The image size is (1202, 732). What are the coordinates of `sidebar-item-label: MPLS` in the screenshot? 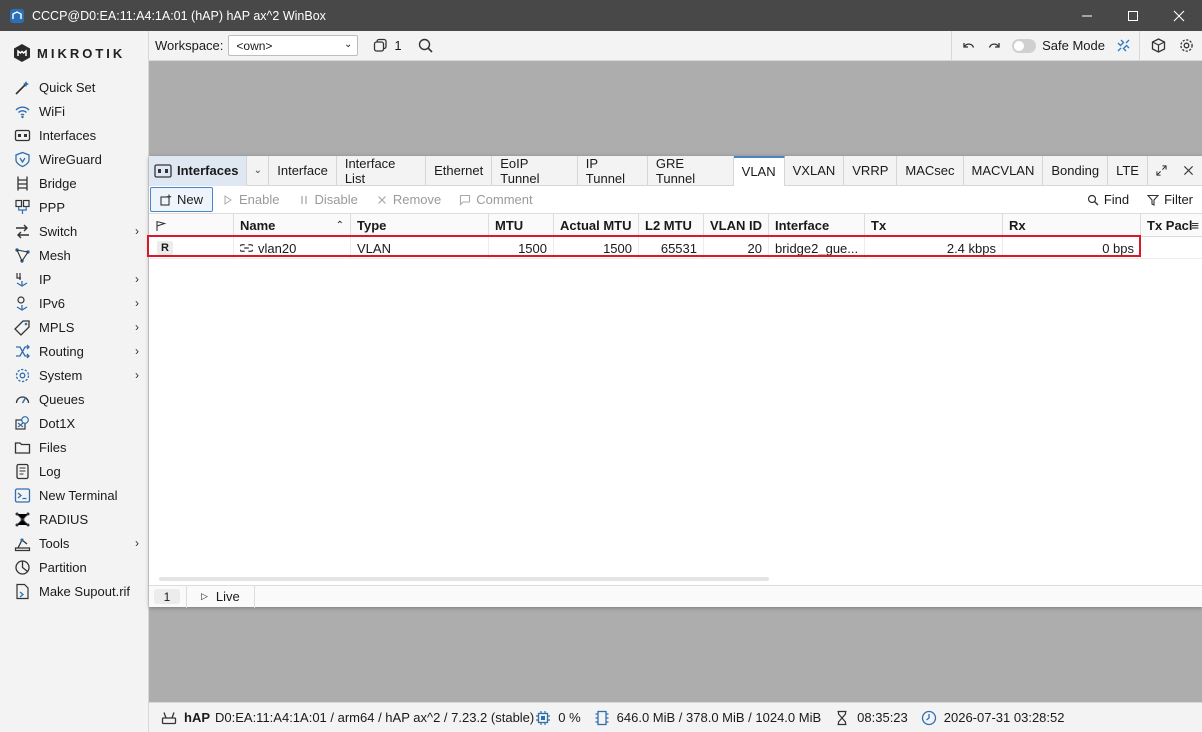 It's located at (57, 327).